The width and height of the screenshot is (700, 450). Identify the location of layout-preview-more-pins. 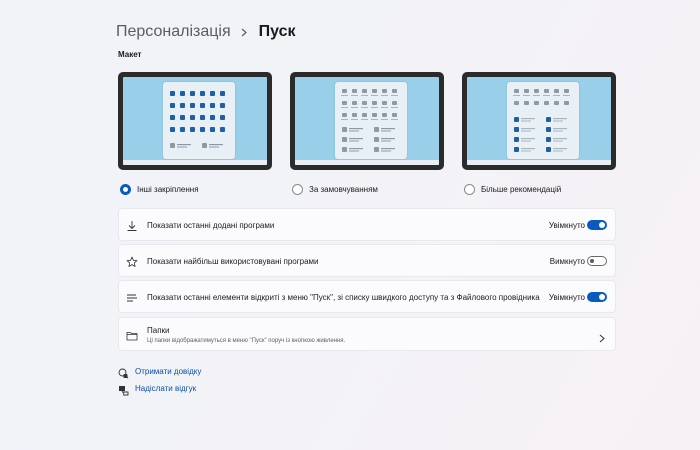
(195, 121).